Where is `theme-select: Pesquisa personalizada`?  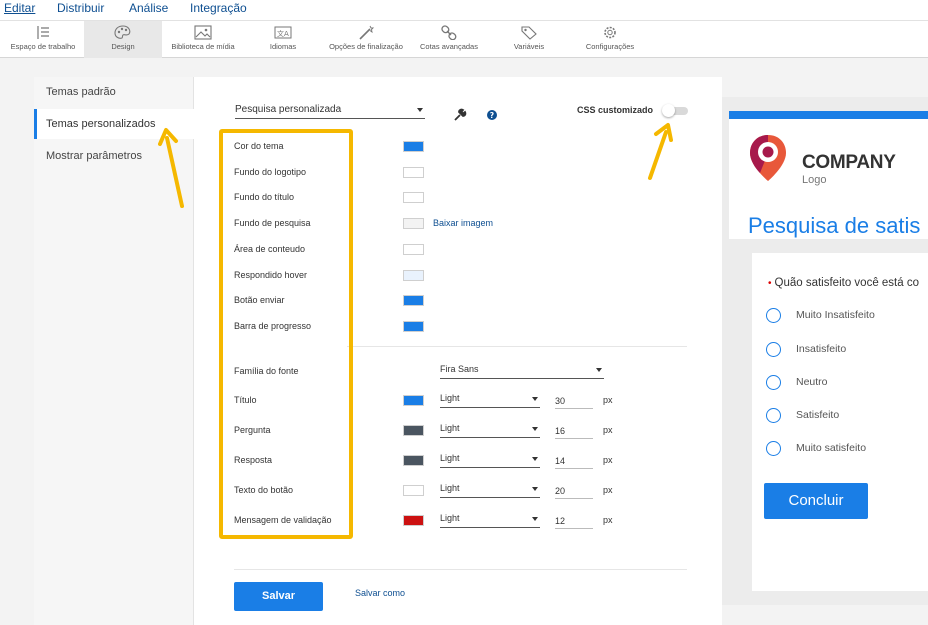 theme-select: Pesquisa personalizada is located at coordinates (330, 111).